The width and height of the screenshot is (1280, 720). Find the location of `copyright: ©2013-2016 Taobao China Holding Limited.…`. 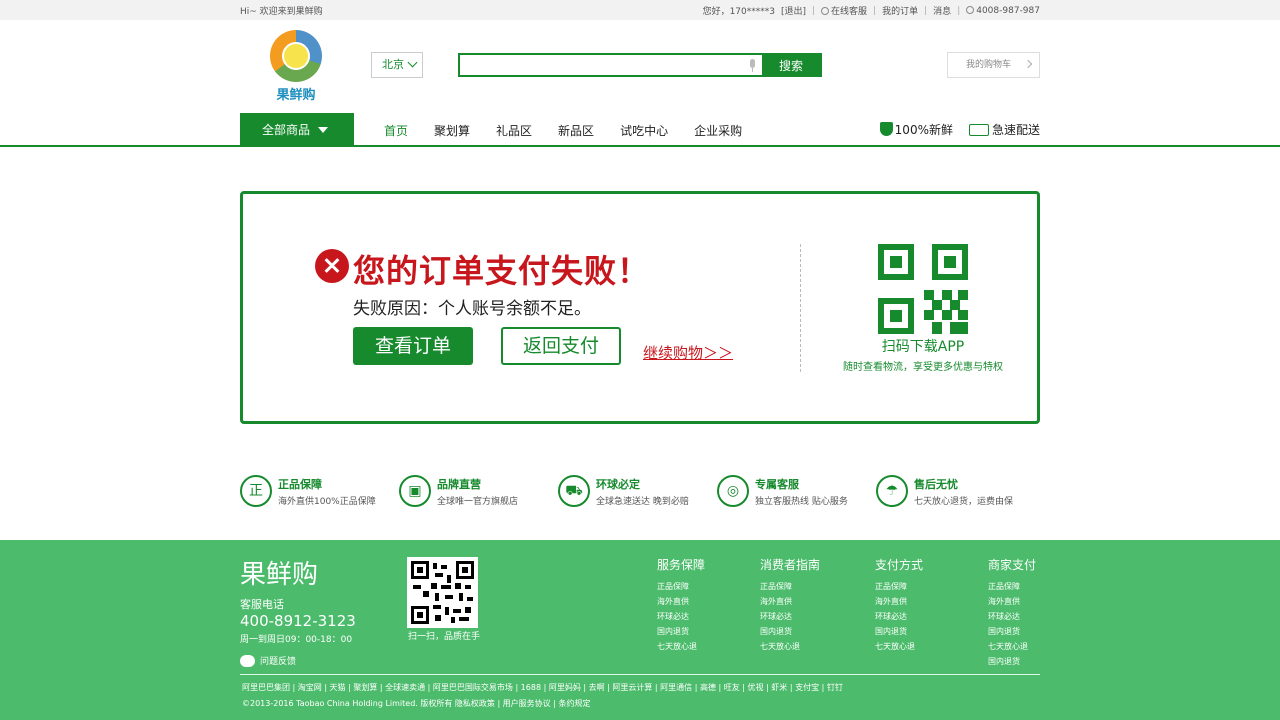

copyright: ©2013-2016 Taobao China Holding Limited.… is located at coordinates (416, 703).